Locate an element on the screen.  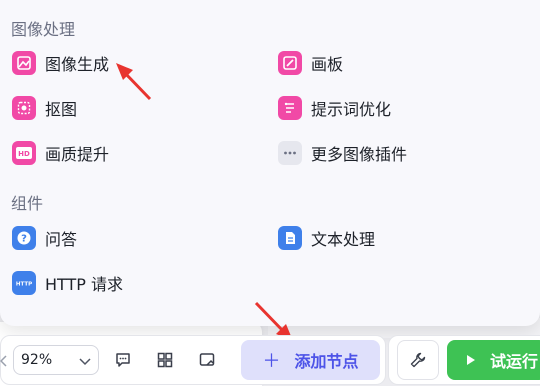
test-run-button: 试运行 is located at coordinates (493, 360).